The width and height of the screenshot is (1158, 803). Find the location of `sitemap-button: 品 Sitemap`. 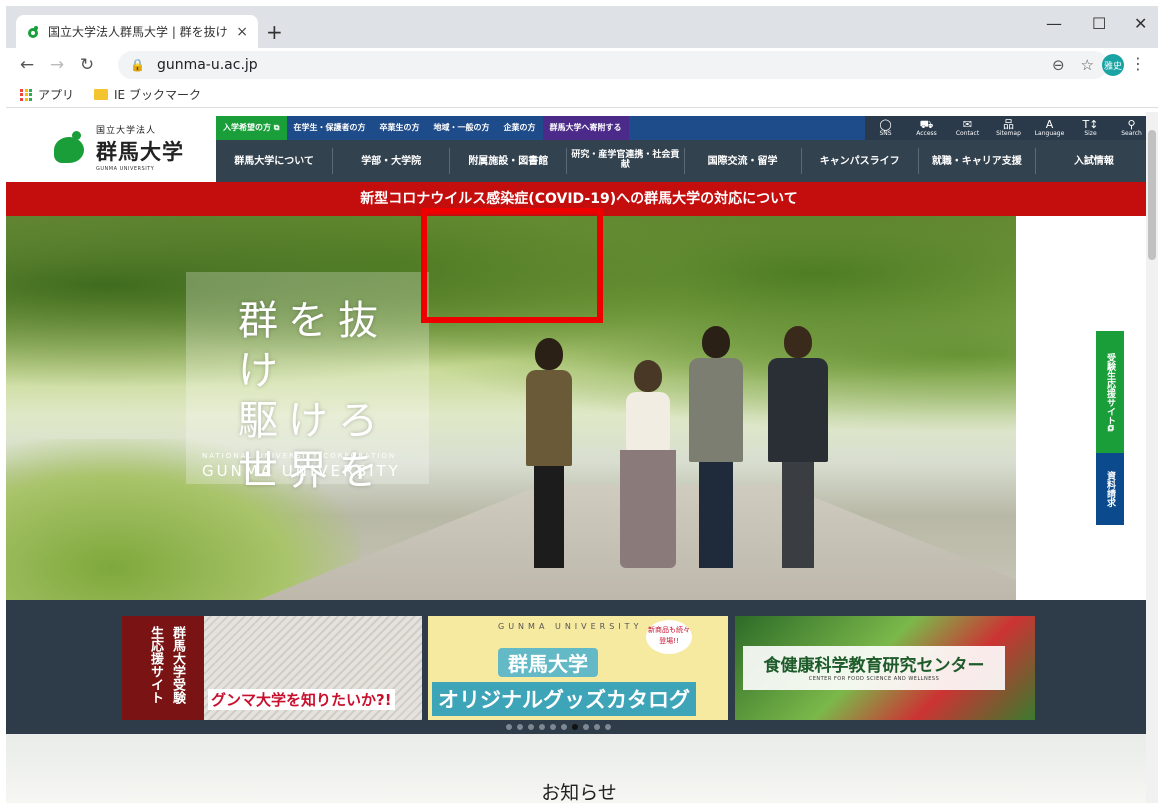

sitemap-button: 品 Sitemap is located at coordinates (1008, 128).